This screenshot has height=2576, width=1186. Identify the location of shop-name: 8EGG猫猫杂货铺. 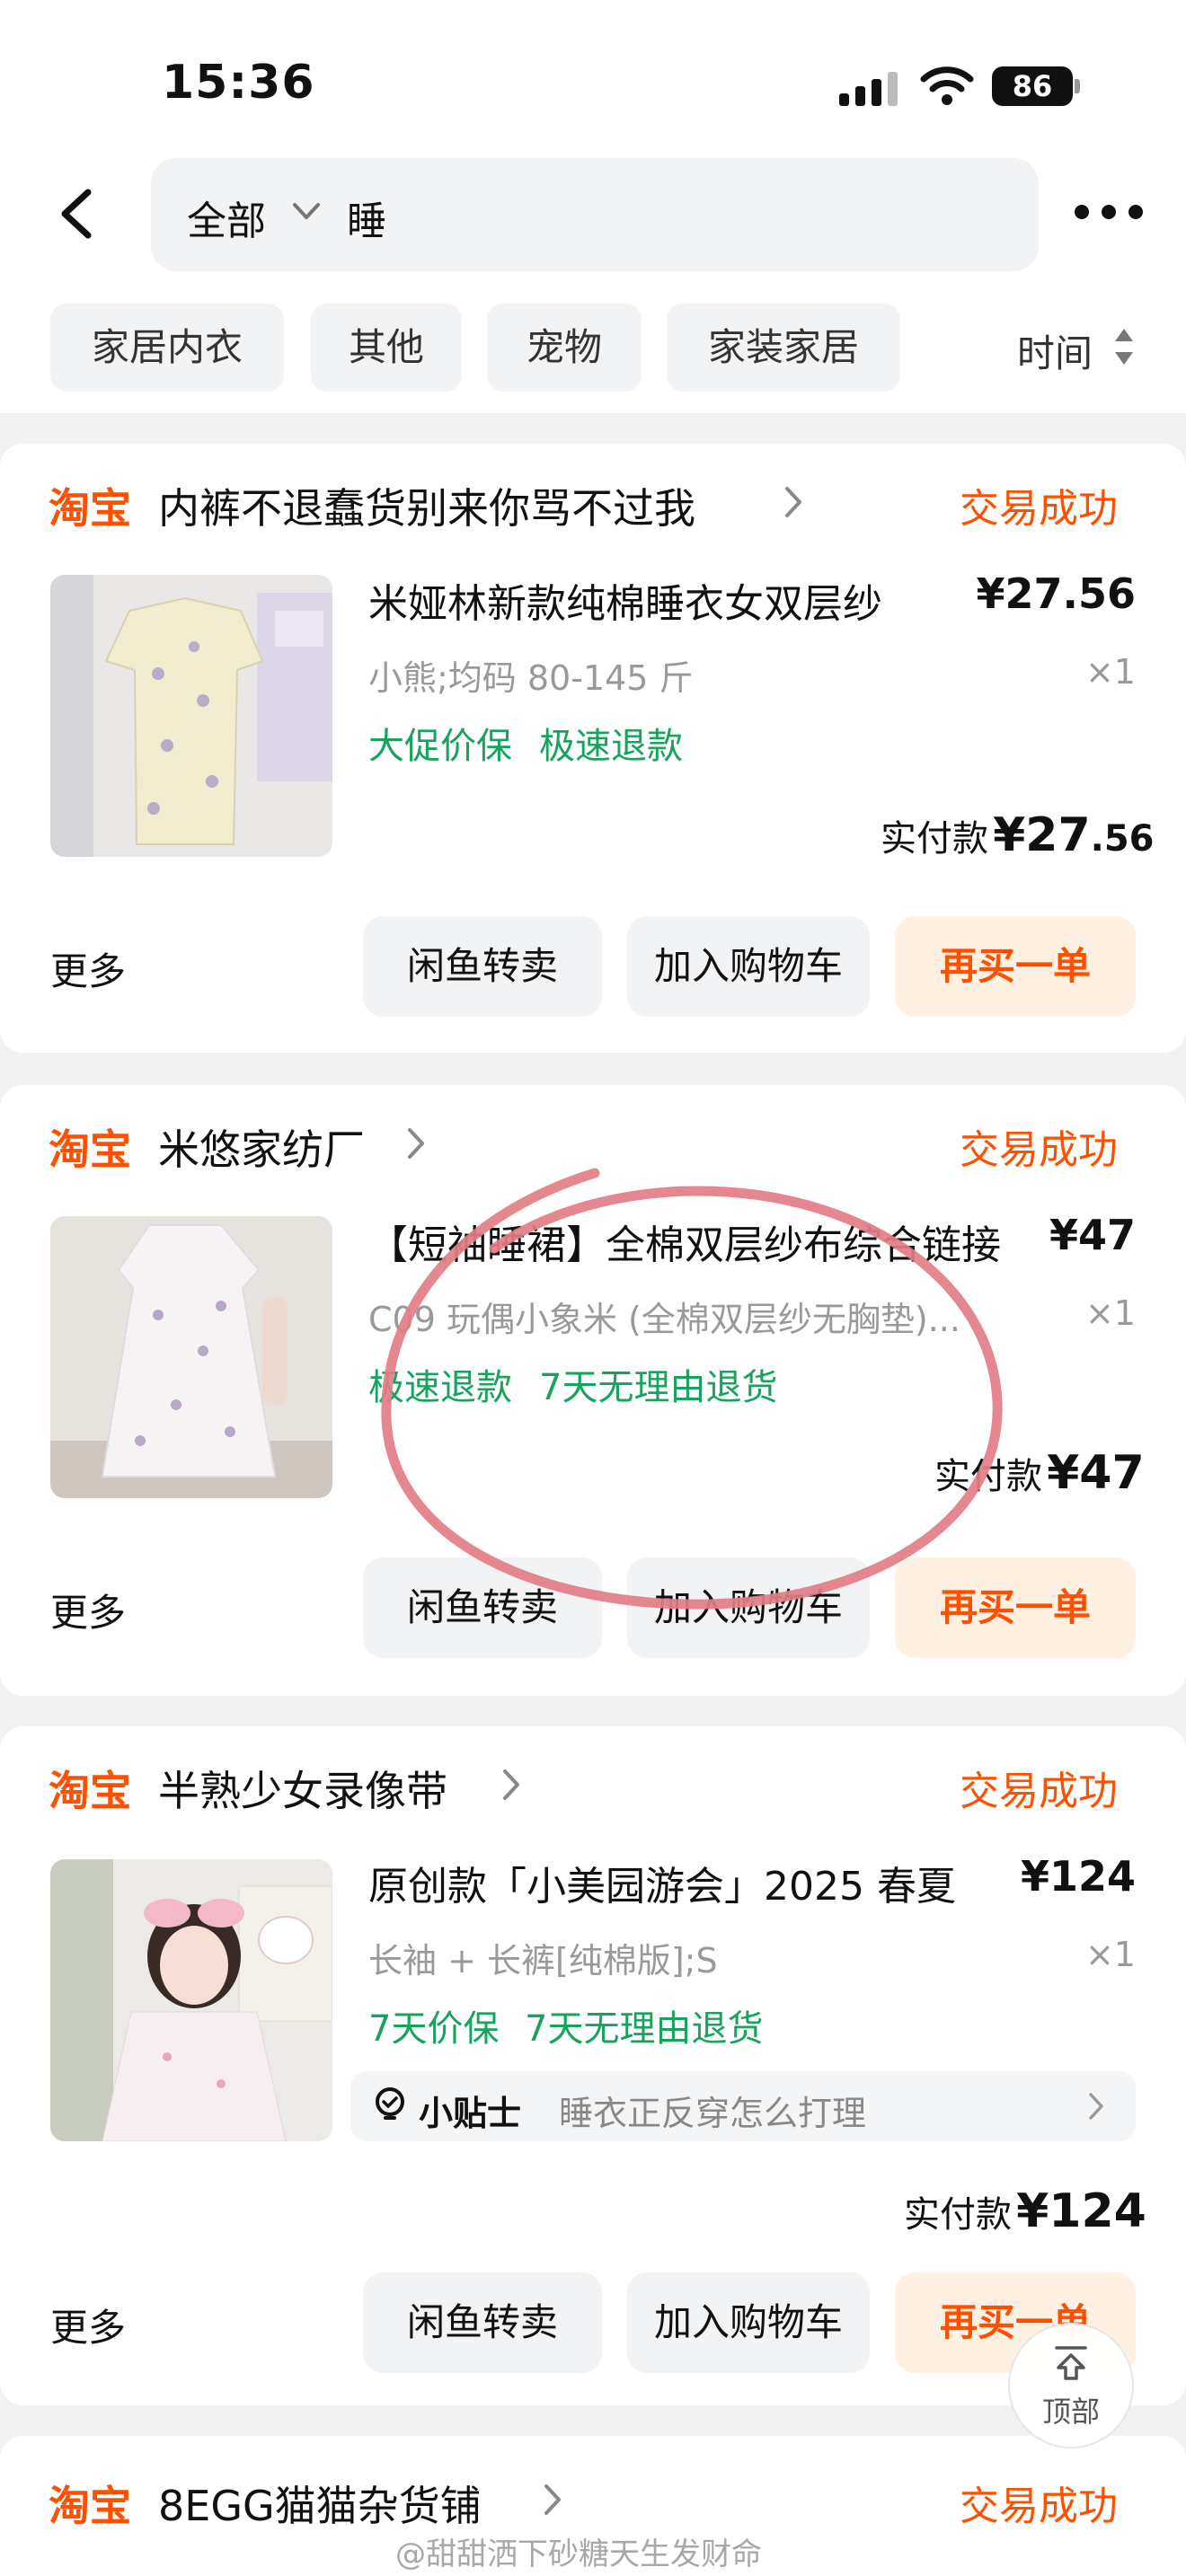
(320, 2503).